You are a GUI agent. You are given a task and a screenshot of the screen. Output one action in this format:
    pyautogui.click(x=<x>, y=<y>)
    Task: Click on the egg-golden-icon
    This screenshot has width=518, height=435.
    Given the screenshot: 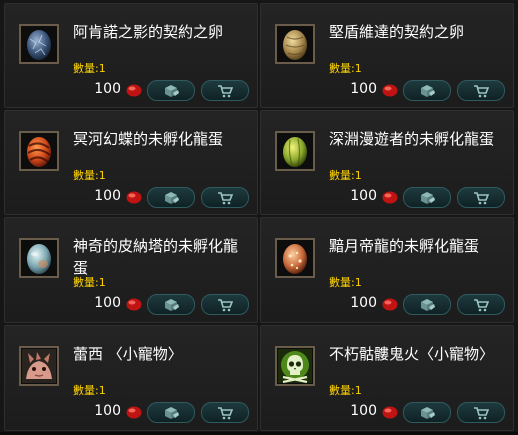 What is the action you would take?
    pyautogui.click(x=295, y=44)
    